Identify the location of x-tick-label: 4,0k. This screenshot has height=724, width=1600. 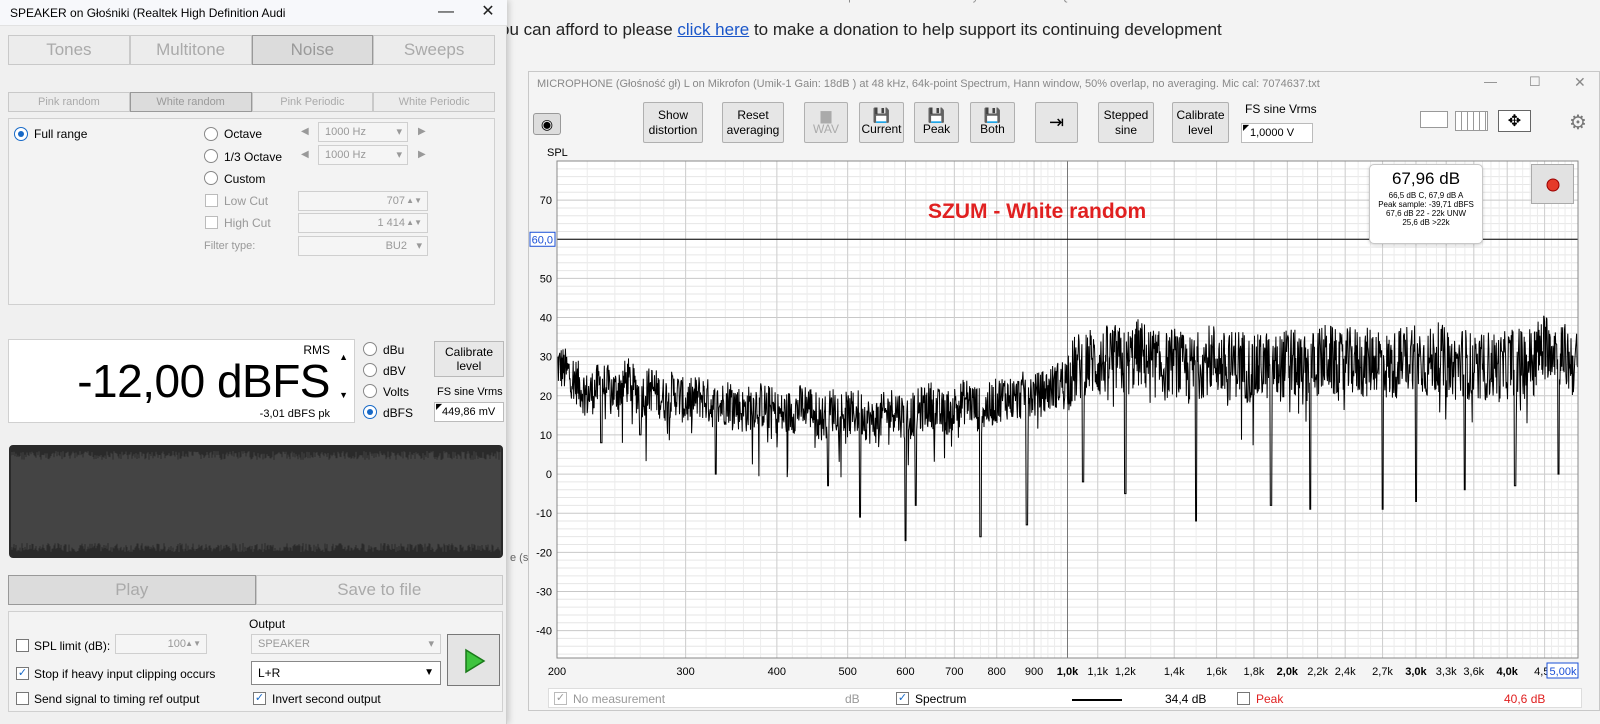
(1508, 672).